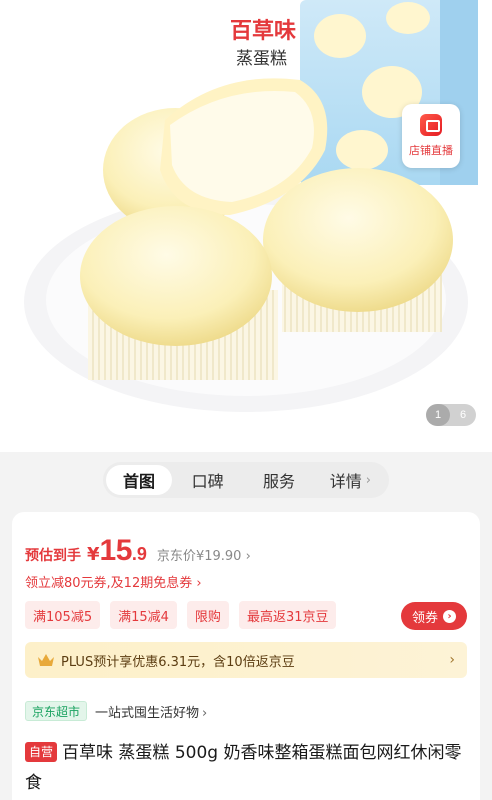 This screenshot has height=800, width=492. I want to click on promo-tag: 满105减5, so click(63, 615).